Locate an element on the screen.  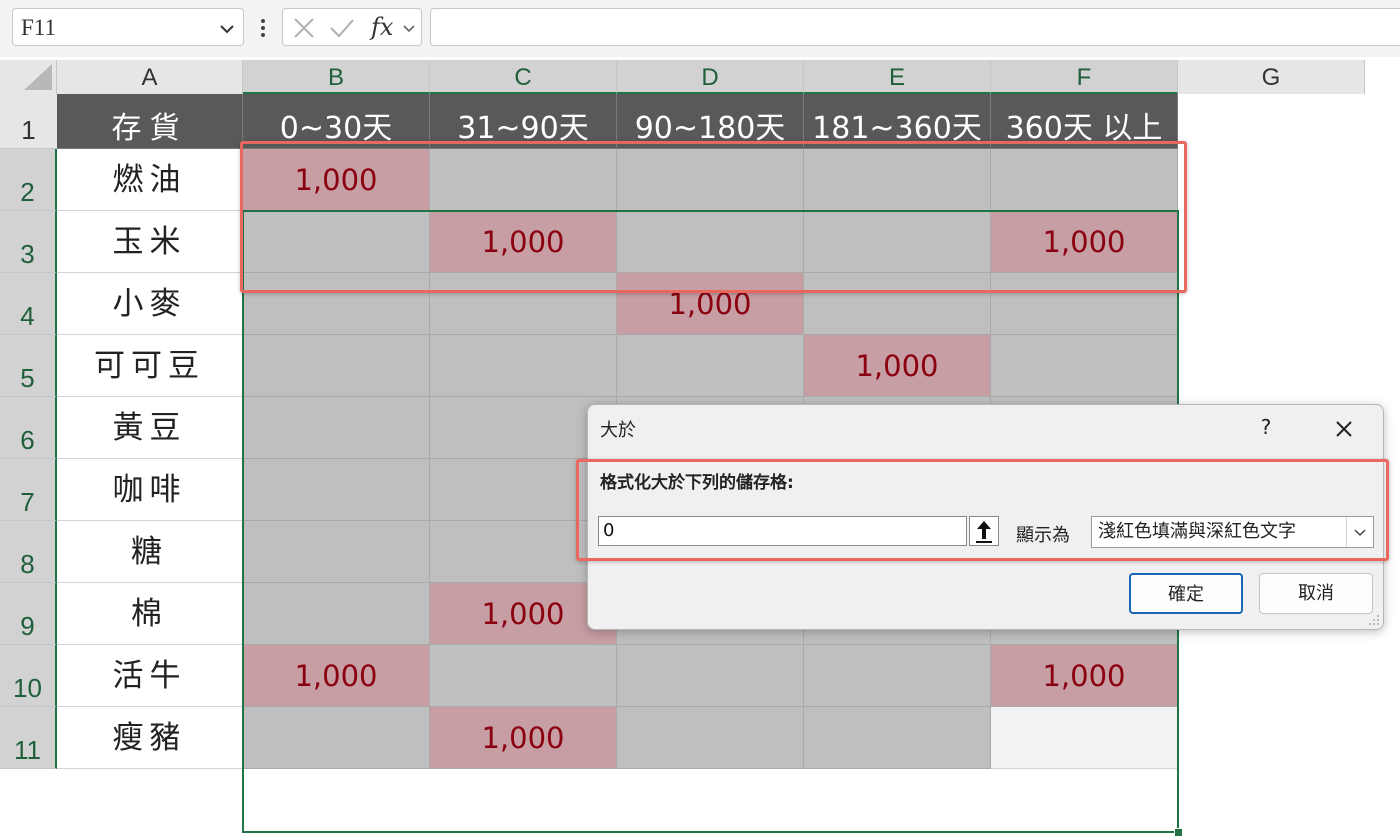
close-icon is located at coordinates (1344, 429).